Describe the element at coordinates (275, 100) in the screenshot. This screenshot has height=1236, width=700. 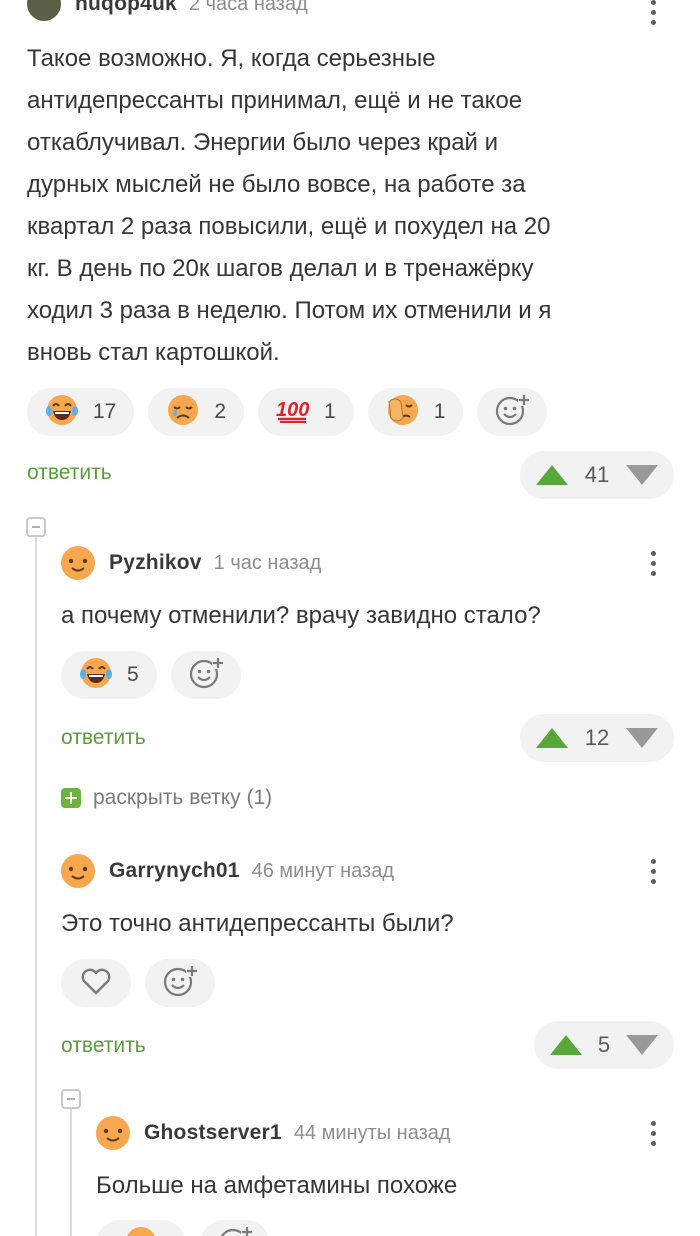
I see `text-line: антидепрессанты принимал, ещё и не такое` at that location.